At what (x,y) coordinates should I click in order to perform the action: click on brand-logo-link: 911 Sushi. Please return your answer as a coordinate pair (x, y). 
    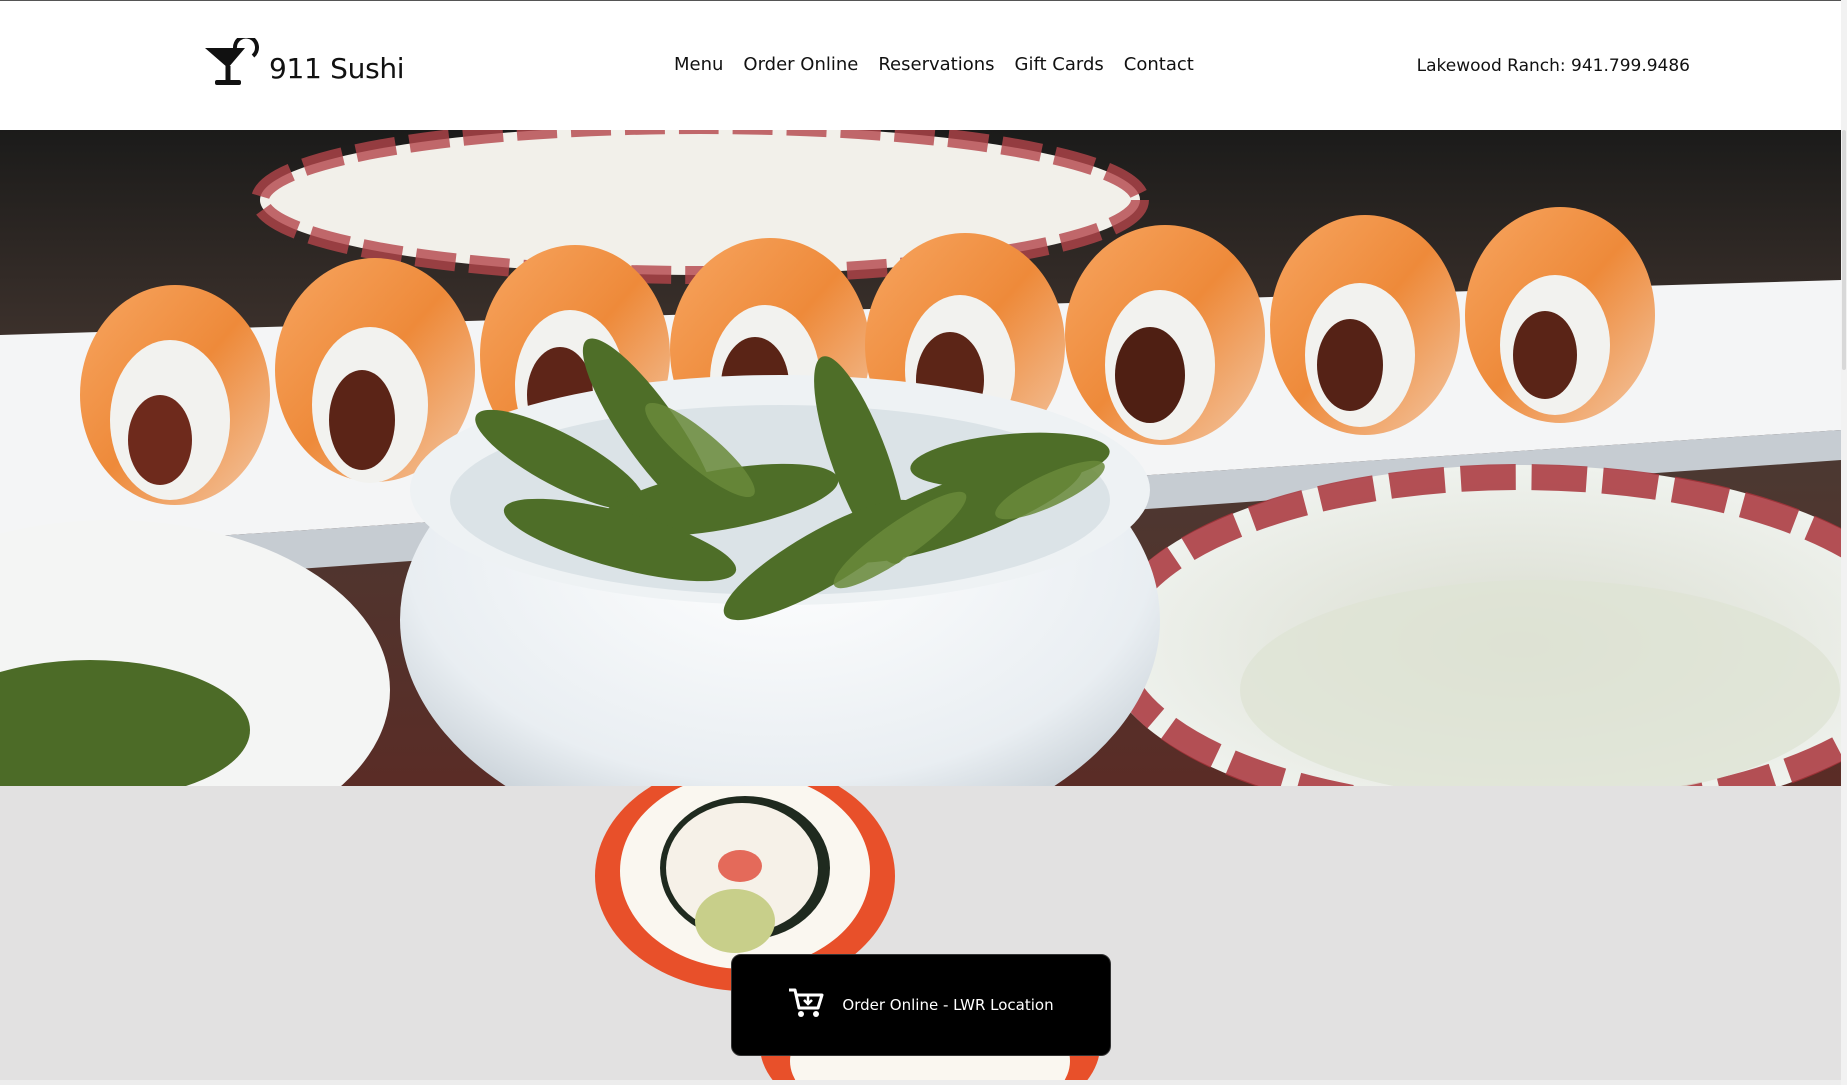
    Looking at the image, I should click on (304, 66).